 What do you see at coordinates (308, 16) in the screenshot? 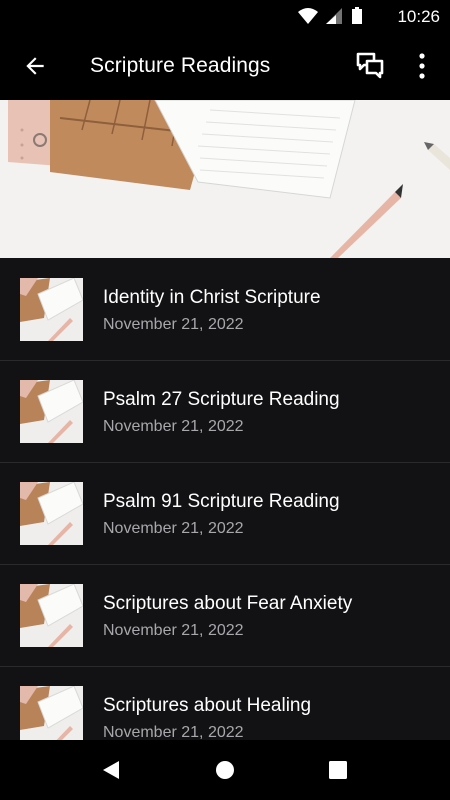
I see `wifi-icon` at bounding box center [308, 16].